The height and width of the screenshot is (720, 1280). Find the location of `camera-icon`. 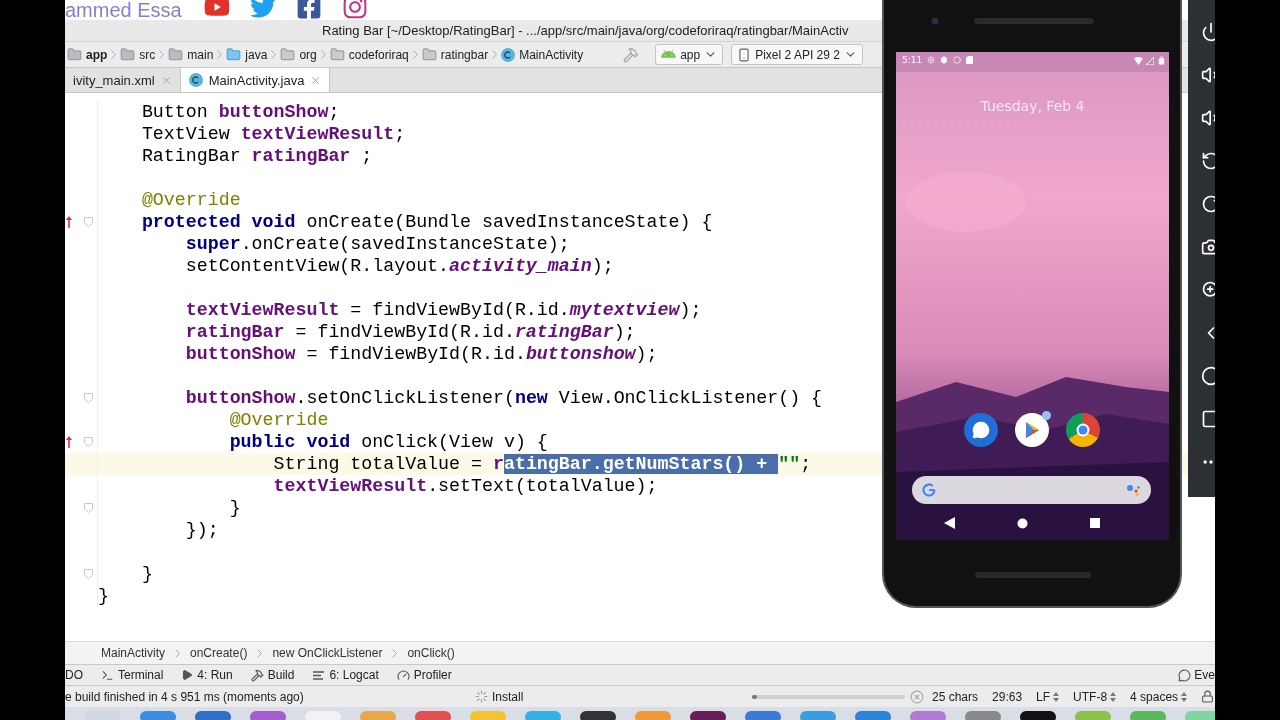

camera-icon is located at coordinates (1208, 247).